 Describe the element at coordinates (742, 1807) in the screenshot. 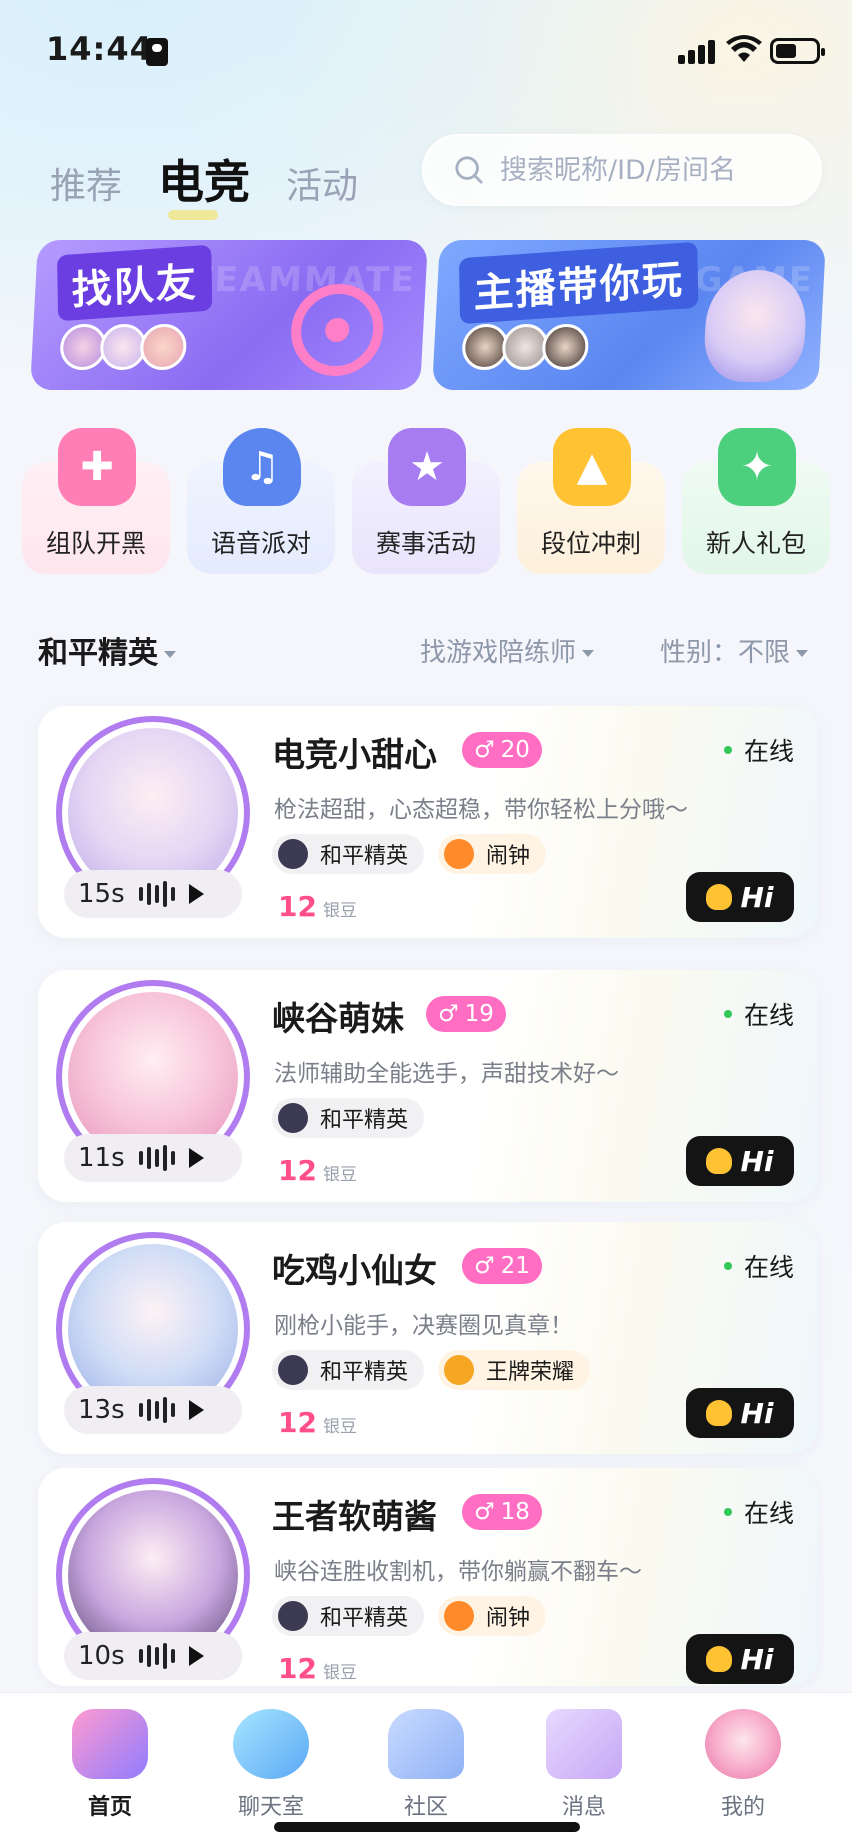

I see `nav-label: 我的` at that location.